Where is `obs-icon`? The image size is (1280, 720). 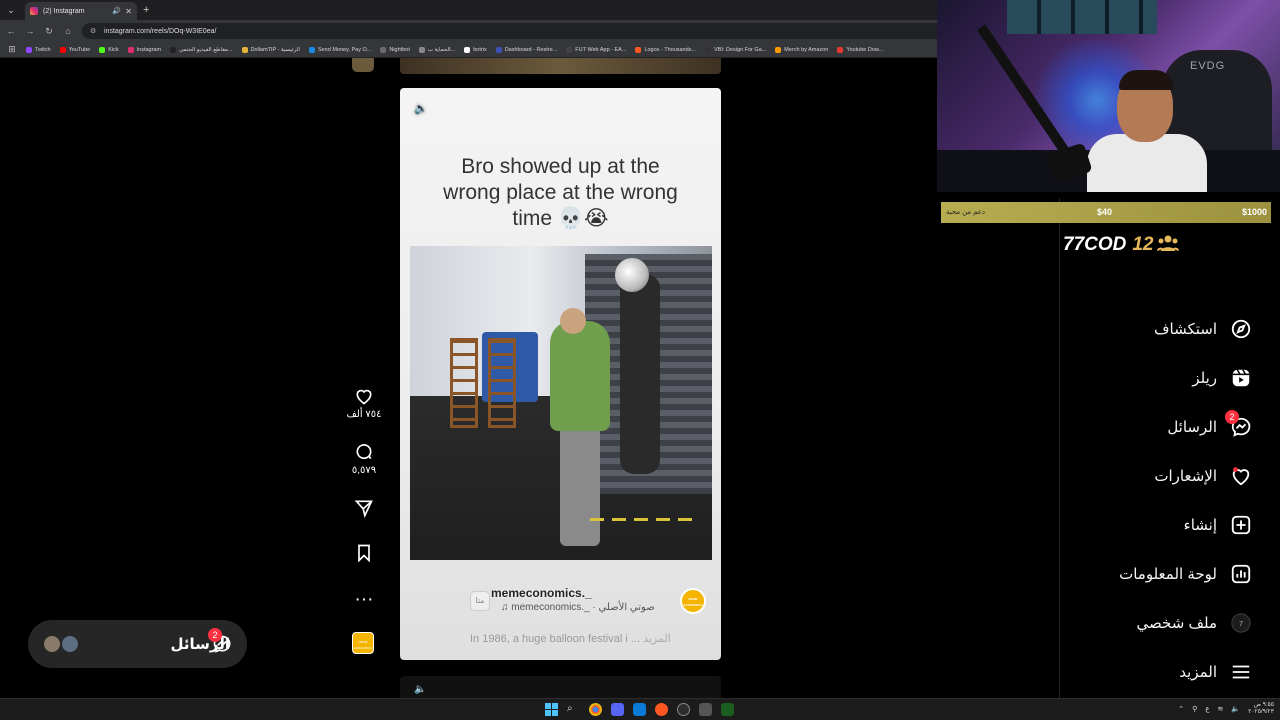 obs-icon is located at coordinates (661, 709).